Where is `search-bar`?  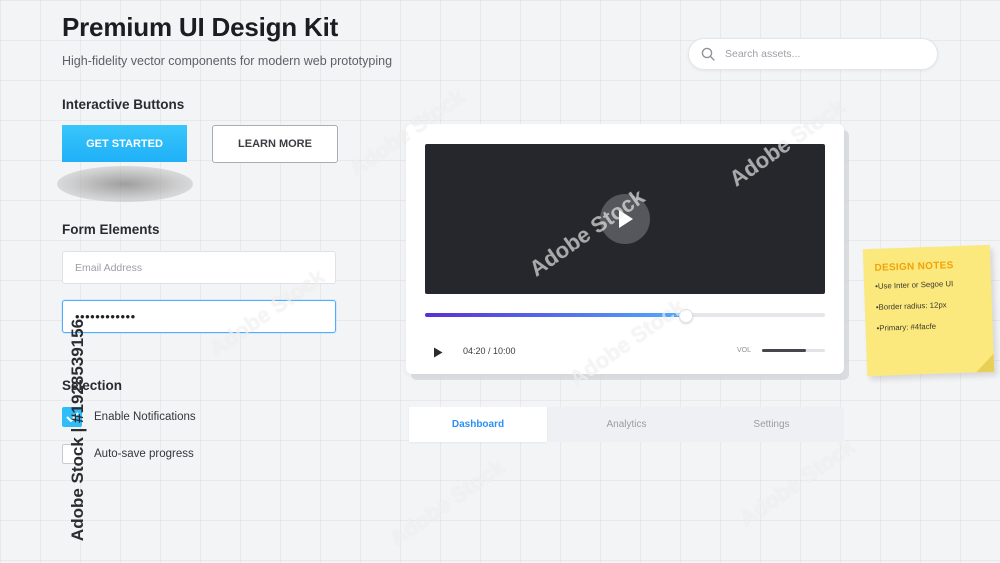
search-bar is located at coordinates (813, 54).